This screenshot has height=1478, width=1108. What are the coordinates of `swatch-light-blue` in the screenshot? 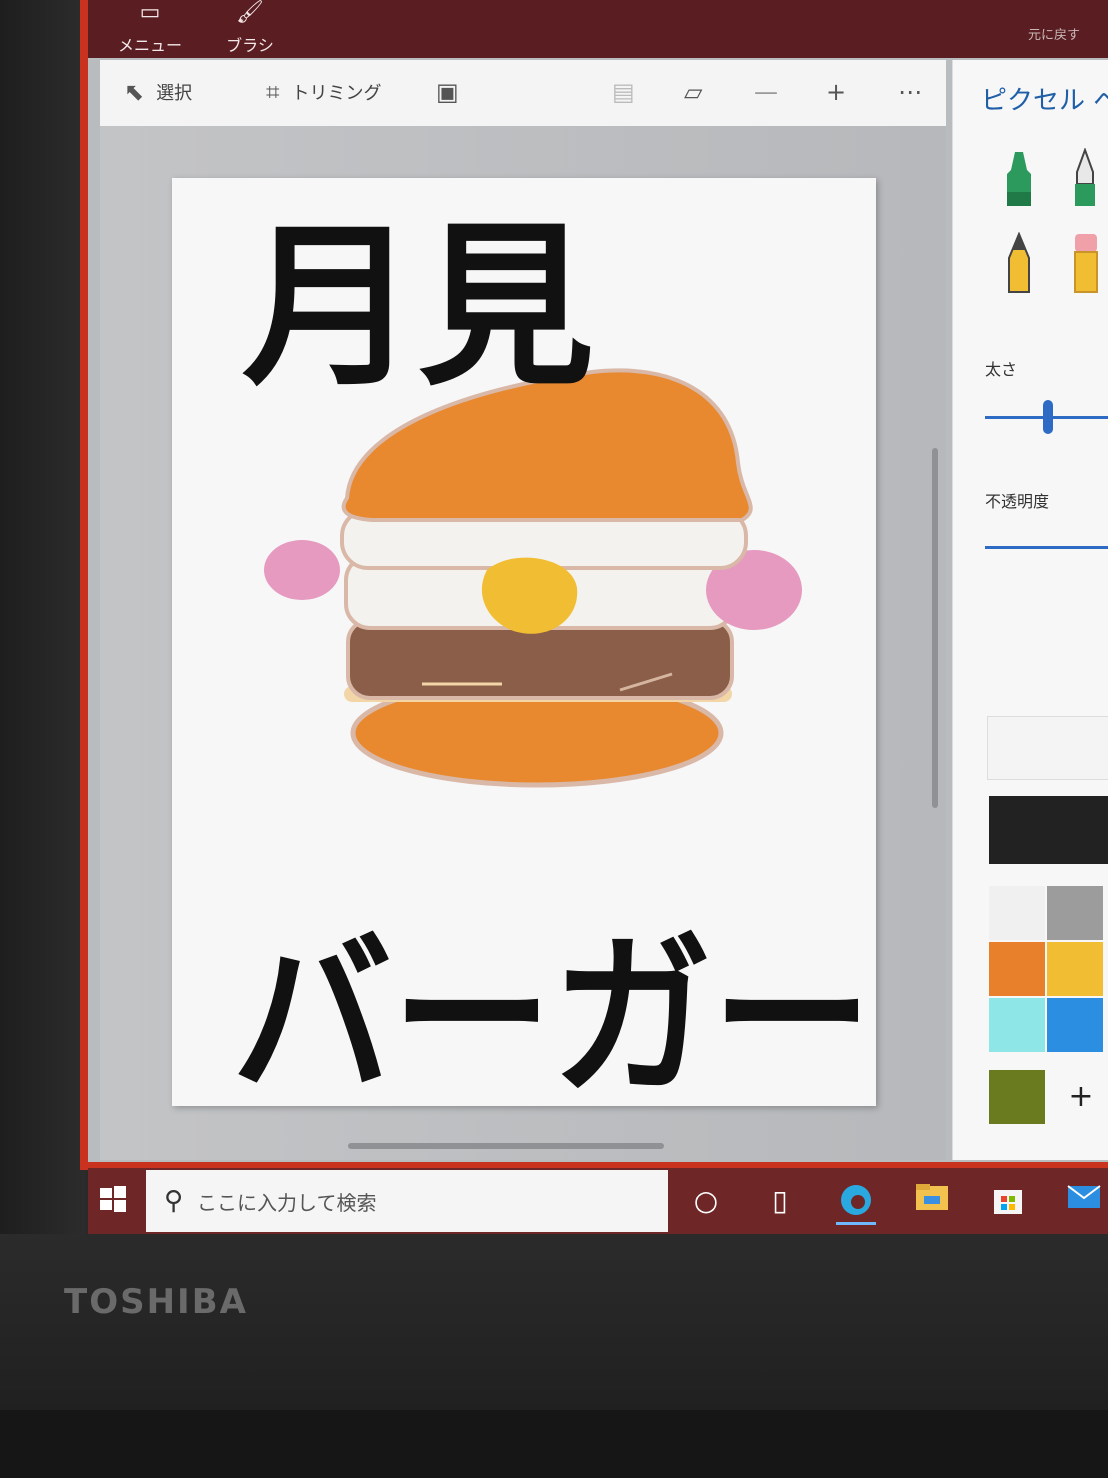 It's located at (1017, 1025).